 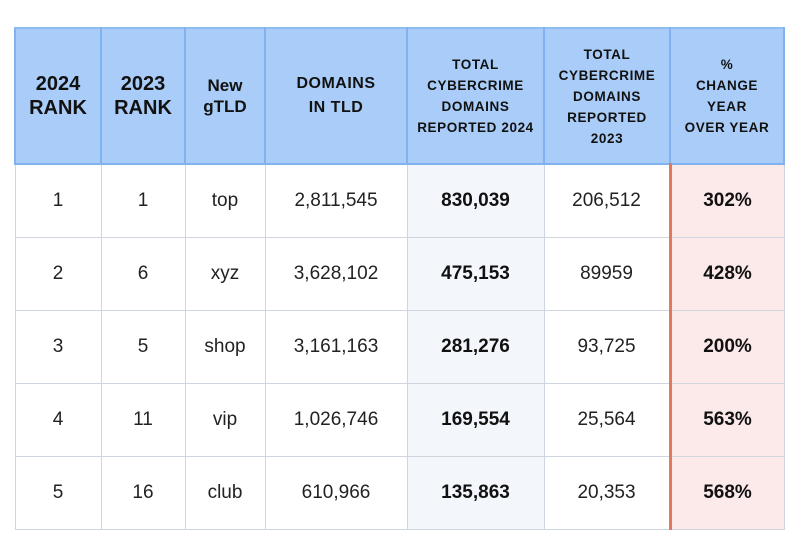 I want to click on cell-2024-rank: 2, so click(x=58, y=274).